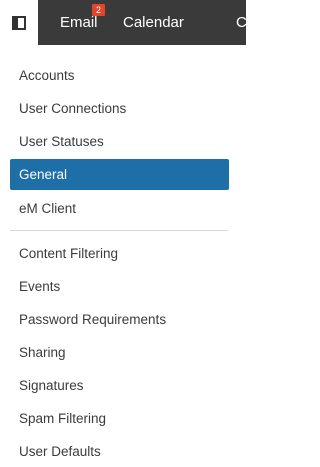  What do you see at coordinates (119, 286) in the screenshot?
I see `nav-item-events: Events` at bounding box center [119, 286].